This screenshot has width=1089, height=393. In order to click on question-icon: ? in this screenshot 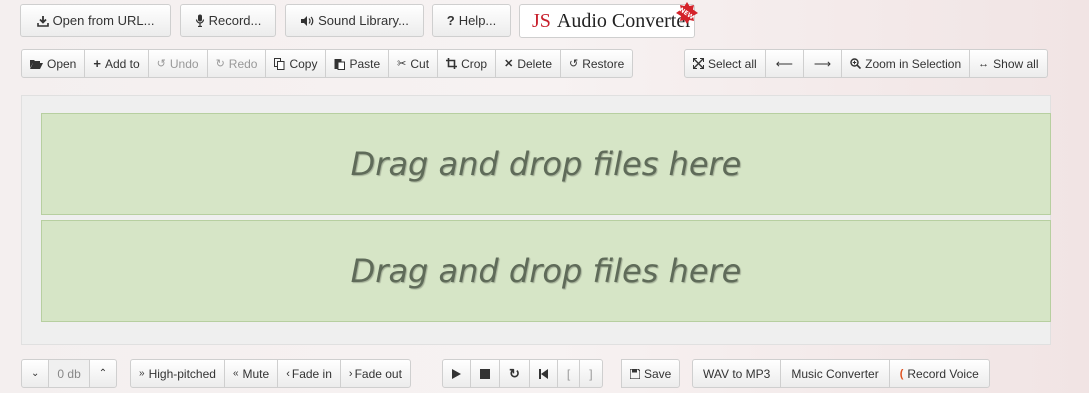, I will do `click(450, 20)`.